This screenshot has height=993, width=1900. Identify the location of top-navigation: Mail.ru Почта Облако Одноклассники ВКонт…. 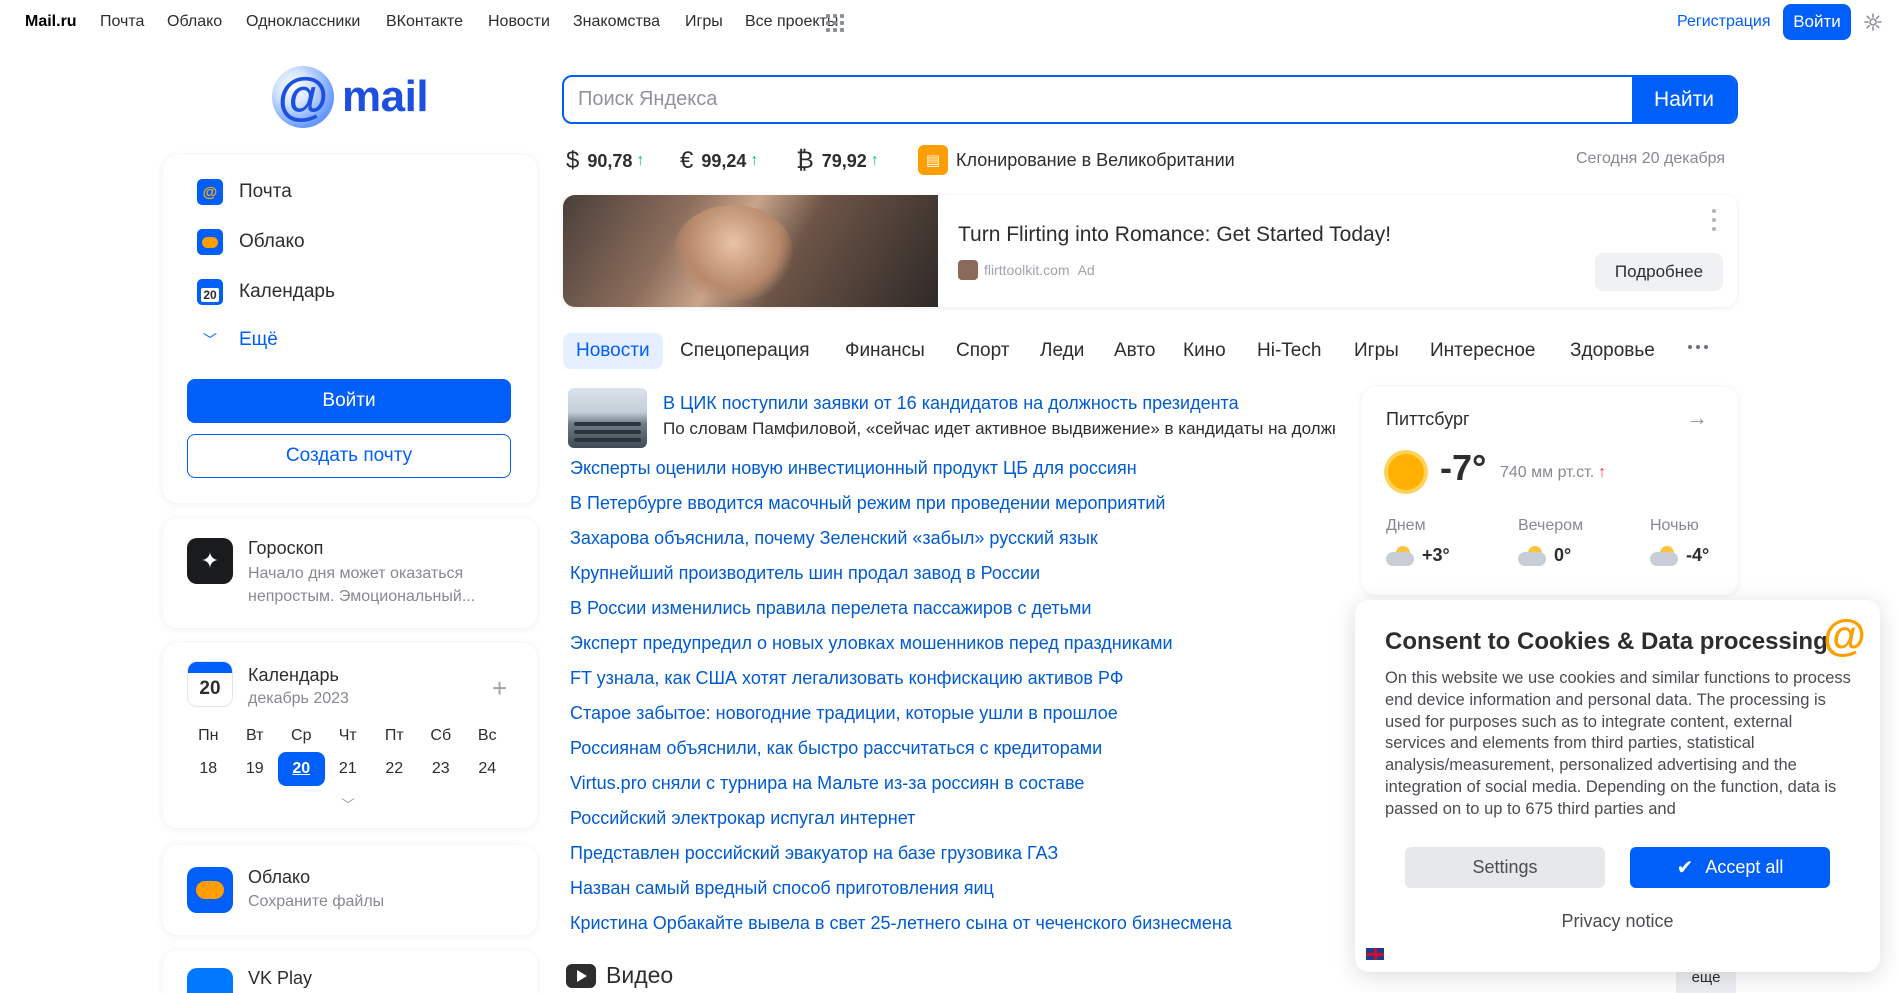
(950, 22).